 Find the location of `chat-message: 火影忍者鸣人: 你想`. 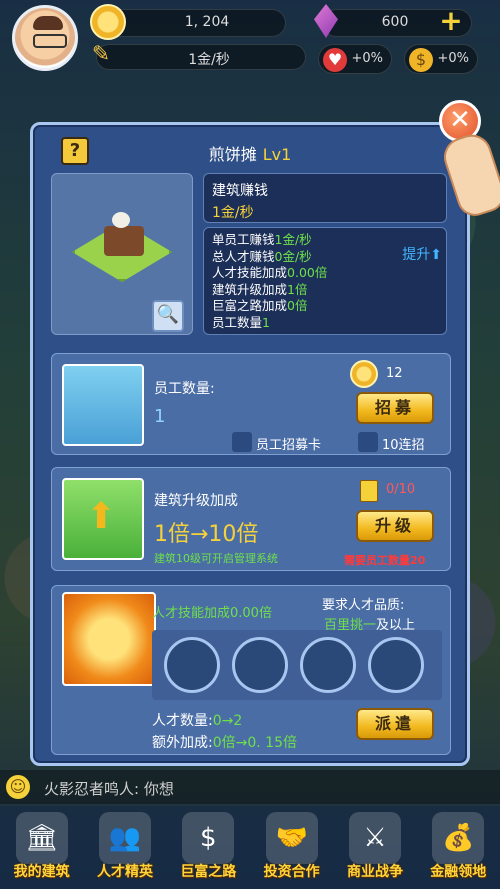

chat-message: 火影忍者鸣人: 你想 is located at coordinates (109, 789).